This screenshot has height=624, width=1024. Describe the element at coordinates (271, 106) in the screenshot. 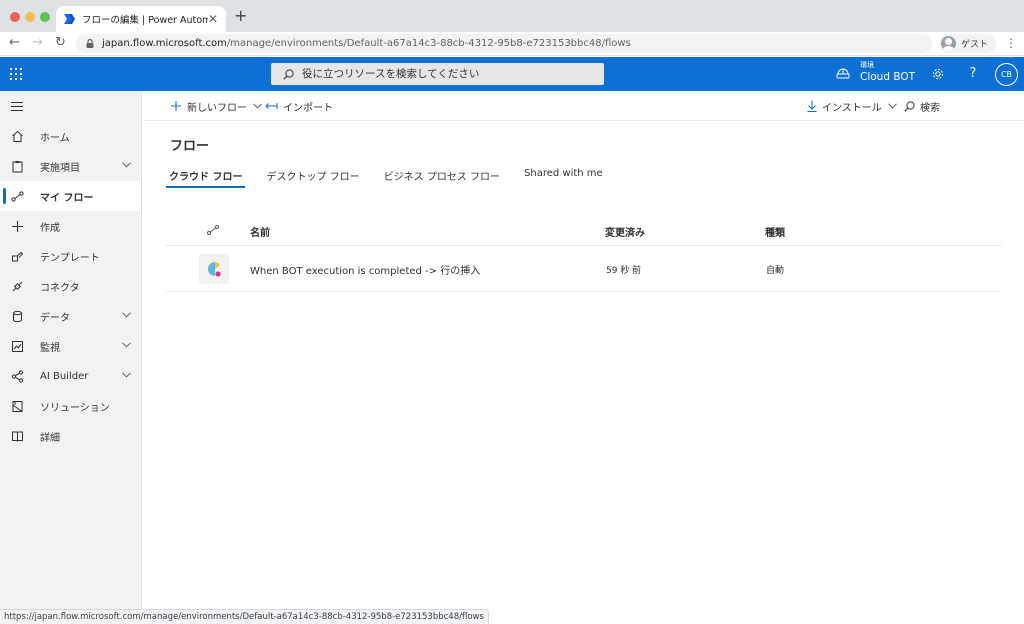

I see `import-arrow-icon` at that location.